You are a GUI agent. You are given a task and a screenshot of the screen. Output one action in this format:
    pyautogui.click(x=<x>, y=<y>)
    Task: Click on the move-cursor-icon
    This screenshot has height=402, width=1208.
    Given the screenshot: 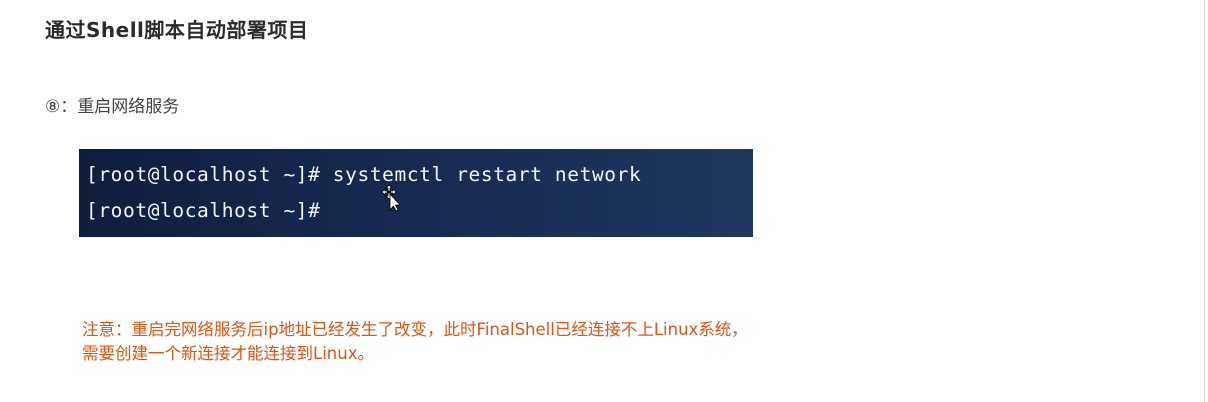 What is the action you would take?
    pyautogui.click(x=391, y=198)
    